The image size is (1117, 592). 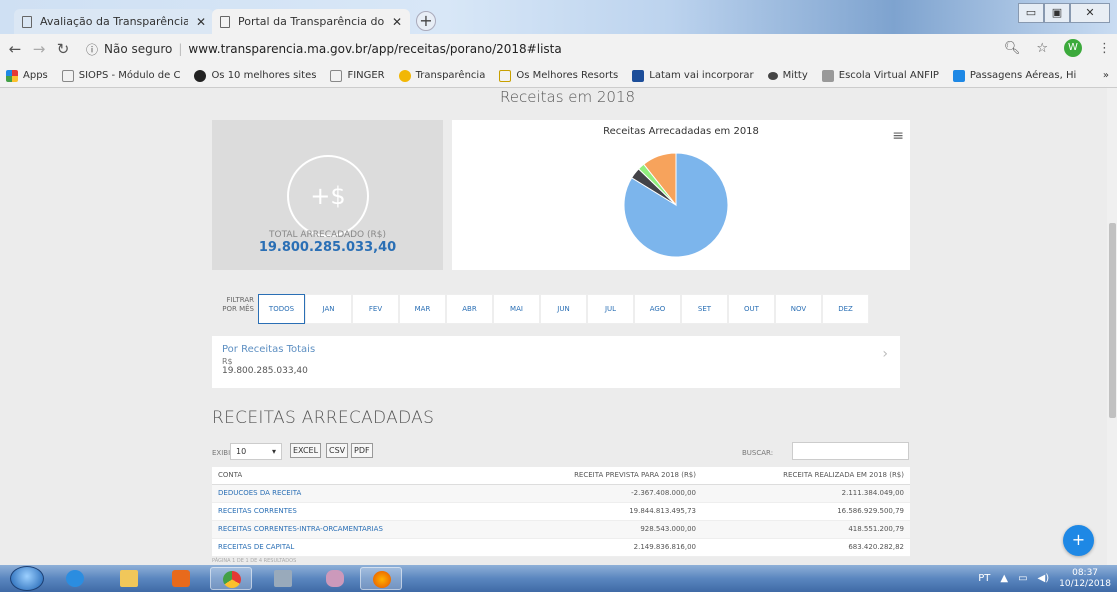 What do you see at coordinates (27, 578) in the screenshot?
I see `start-button` at bounding box center [27, 578].